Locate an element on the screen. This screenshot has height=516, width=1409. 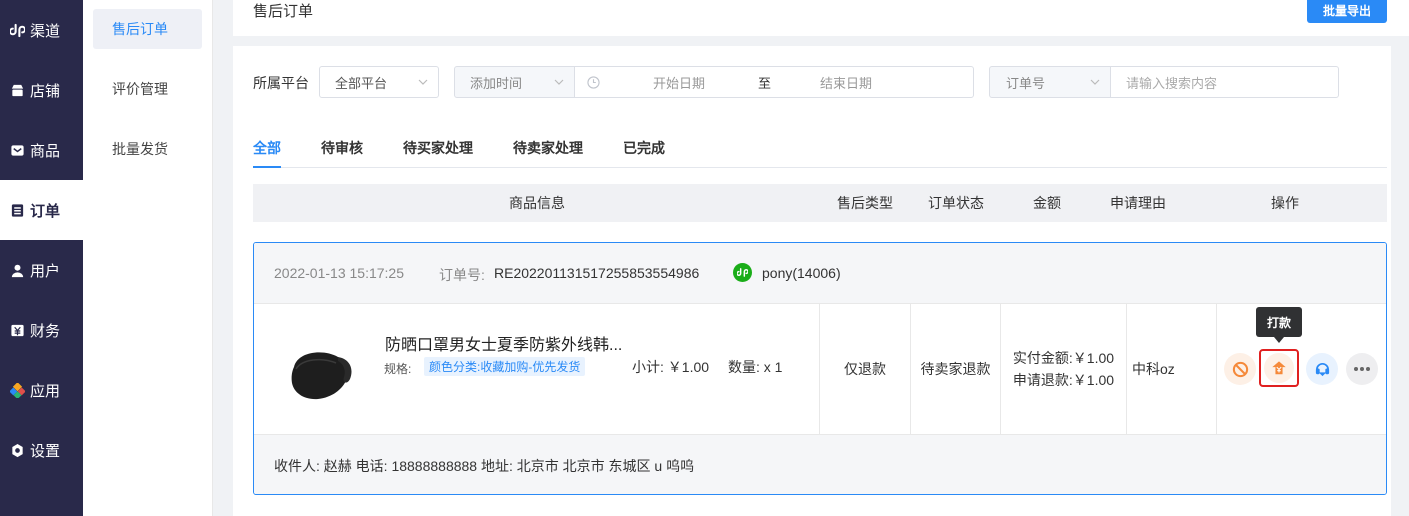
sidebar-item-goods: 商品 is located at coordinates (41, 150).